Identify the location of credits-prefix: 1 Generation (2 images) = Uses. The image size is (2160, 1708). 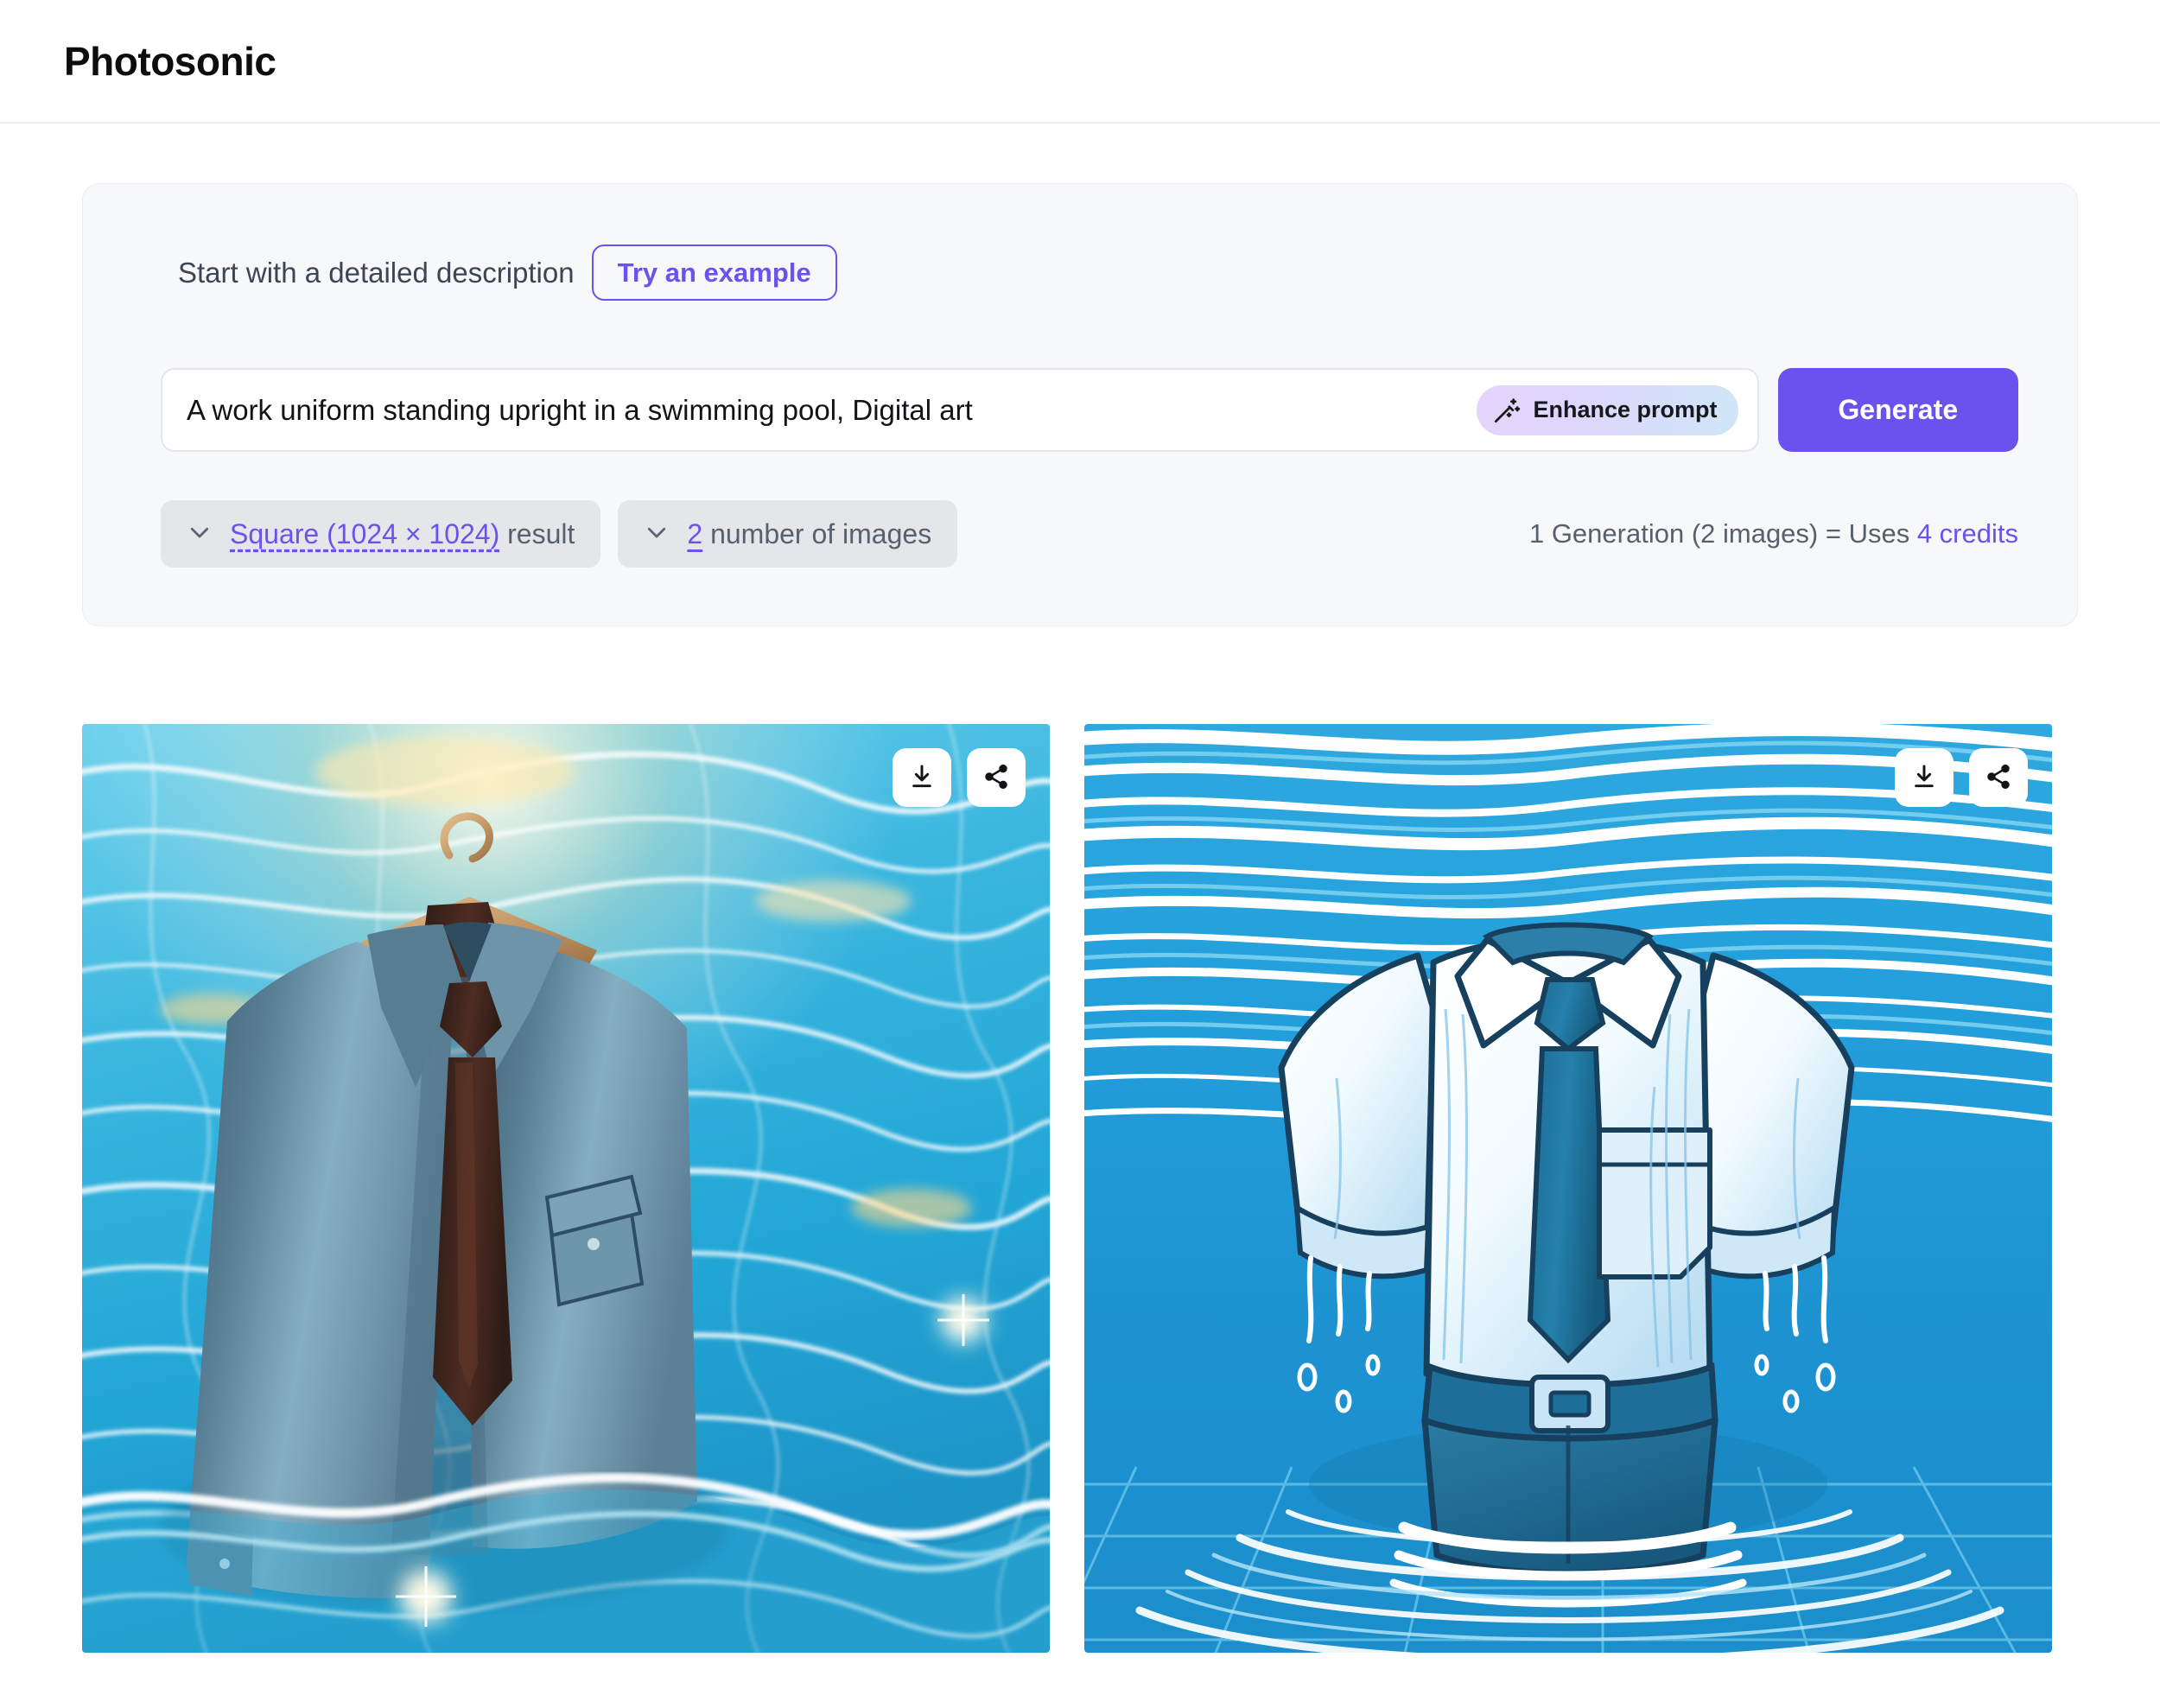
(1722, 533).